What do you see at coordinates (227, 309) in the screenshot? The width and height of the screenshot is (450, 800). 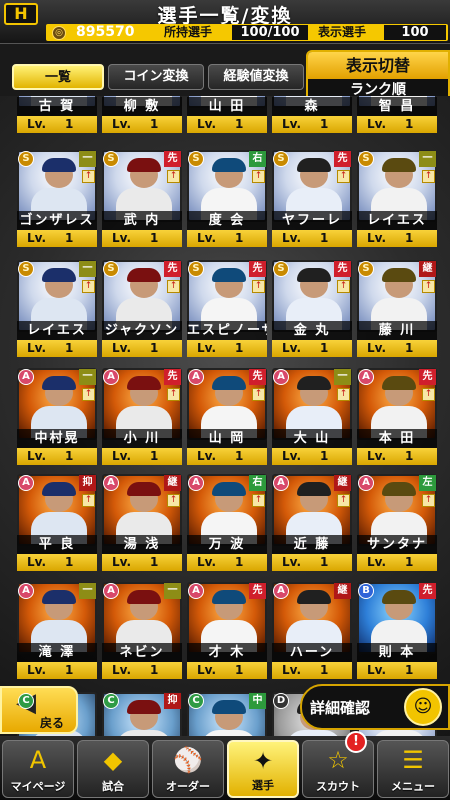 I see `player-card: S 先 ↑ エスピノーザLv. 1` at bounding box center [227, 309].